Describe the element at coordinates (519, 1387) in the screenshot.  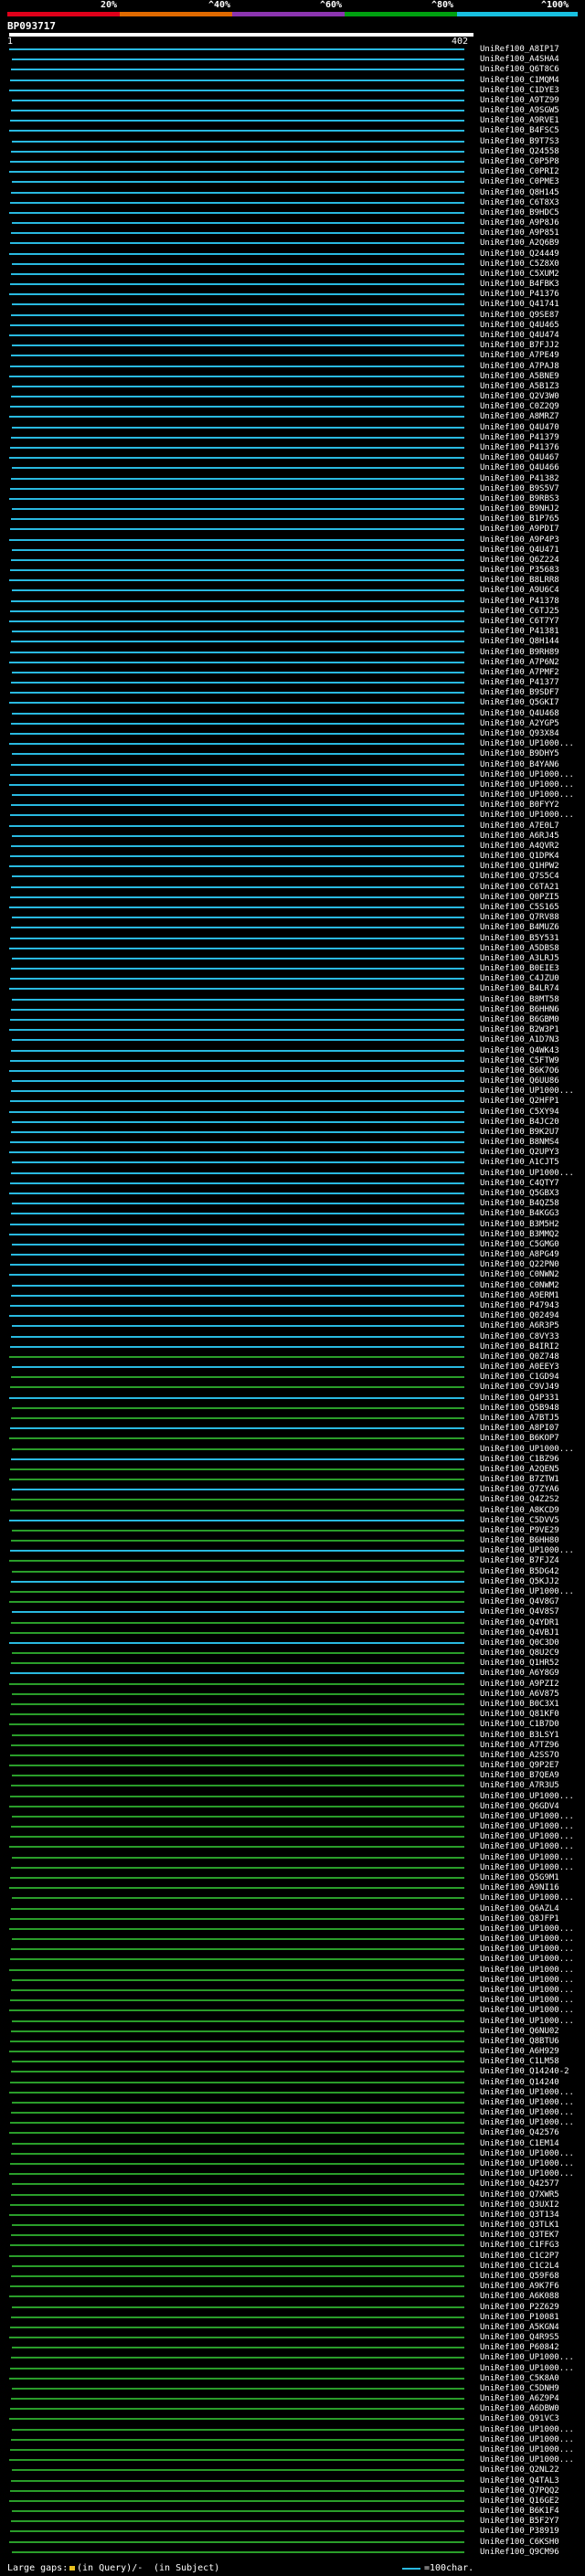
I see `hit-label: UniRef100_C9VJ49` at that location.